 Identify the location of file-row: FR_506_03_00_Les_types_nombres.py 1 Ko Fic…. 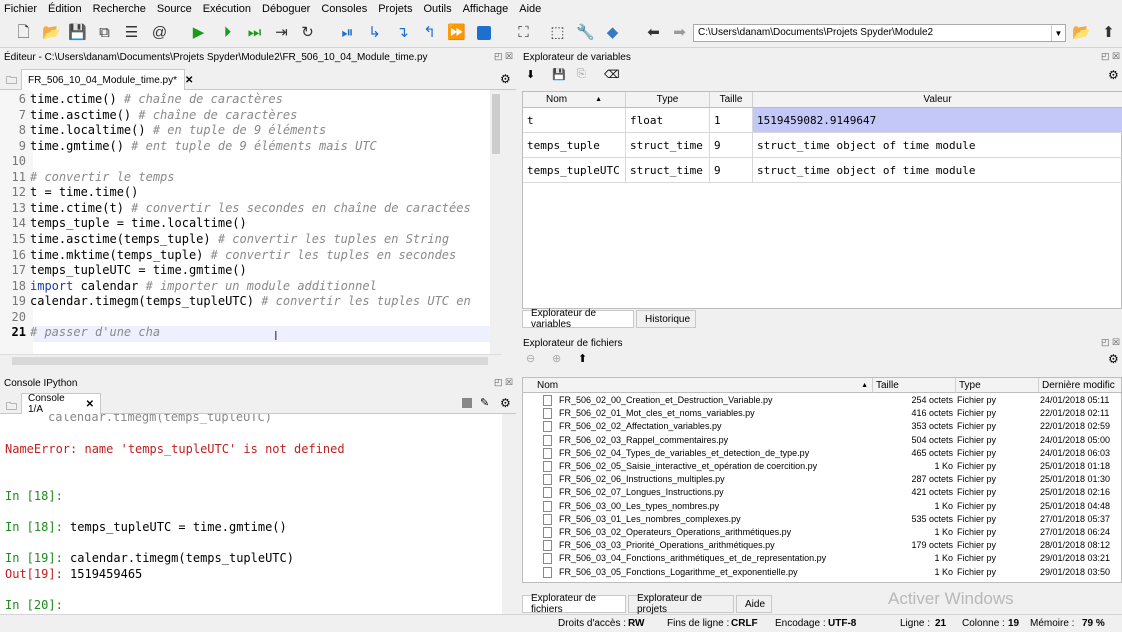
(822, 506).